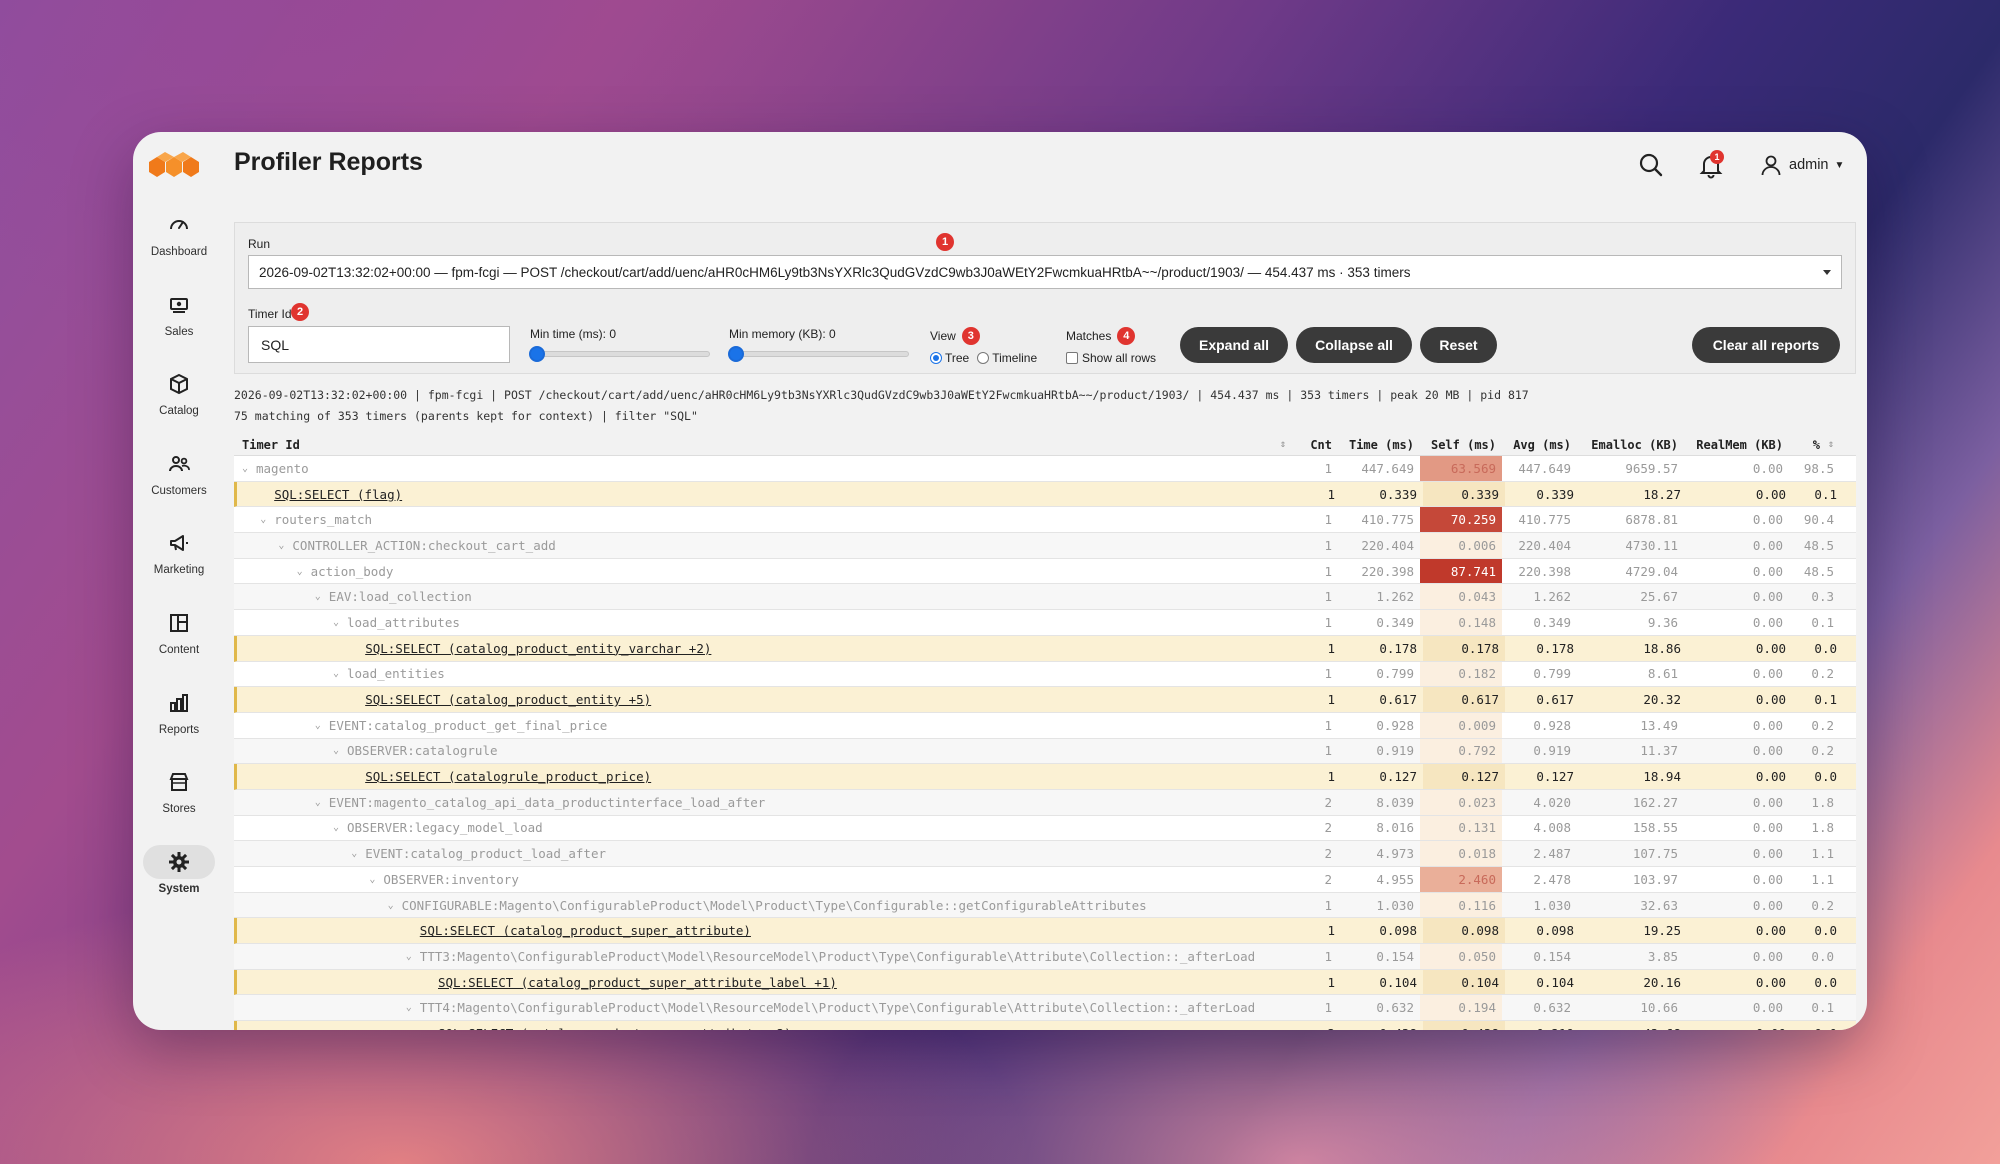 The height and width of the screenshot is (1164, 2000). I want to click on cell-avg: 0.127, so click(1555, 777).